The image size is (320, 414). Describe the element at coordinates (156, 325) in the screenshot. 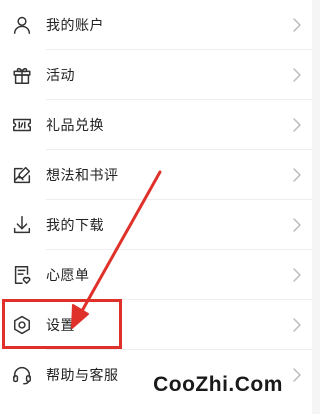

I see `menu-item-settings: 设置` at that location.